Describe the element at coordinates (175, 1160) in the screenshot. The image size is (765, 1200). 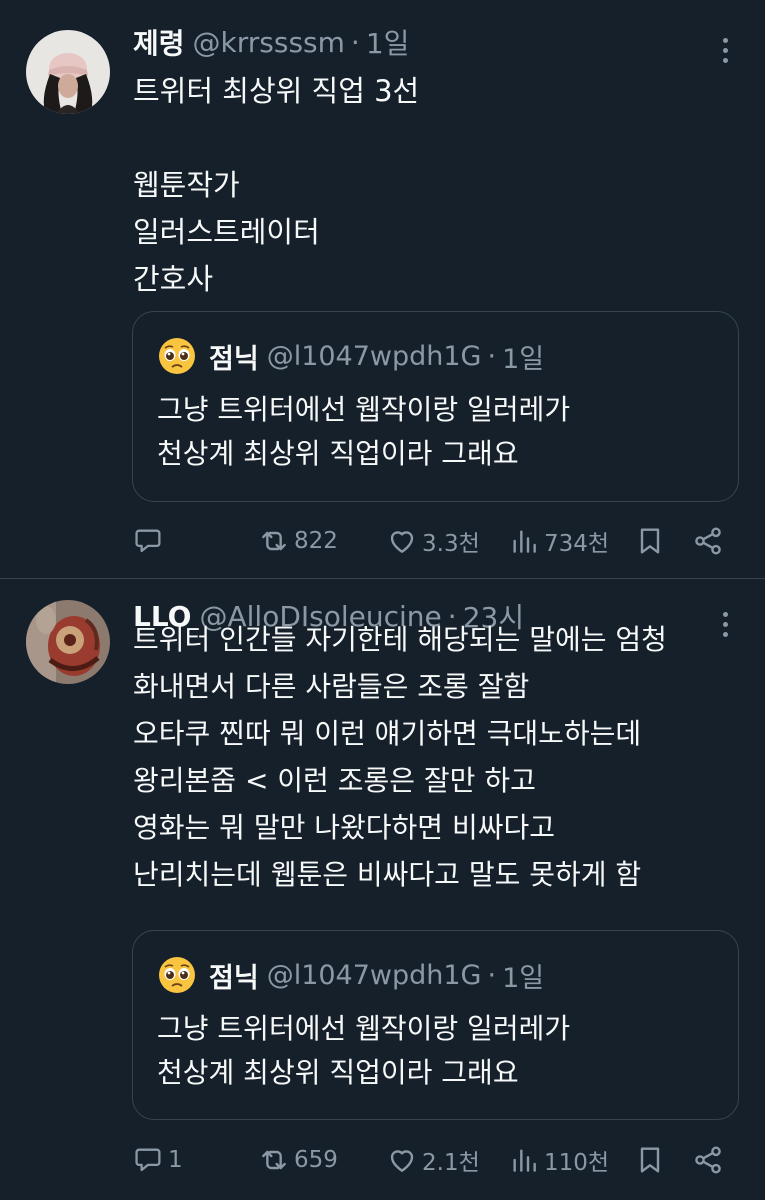
I see `reply-count: 1` at that location.